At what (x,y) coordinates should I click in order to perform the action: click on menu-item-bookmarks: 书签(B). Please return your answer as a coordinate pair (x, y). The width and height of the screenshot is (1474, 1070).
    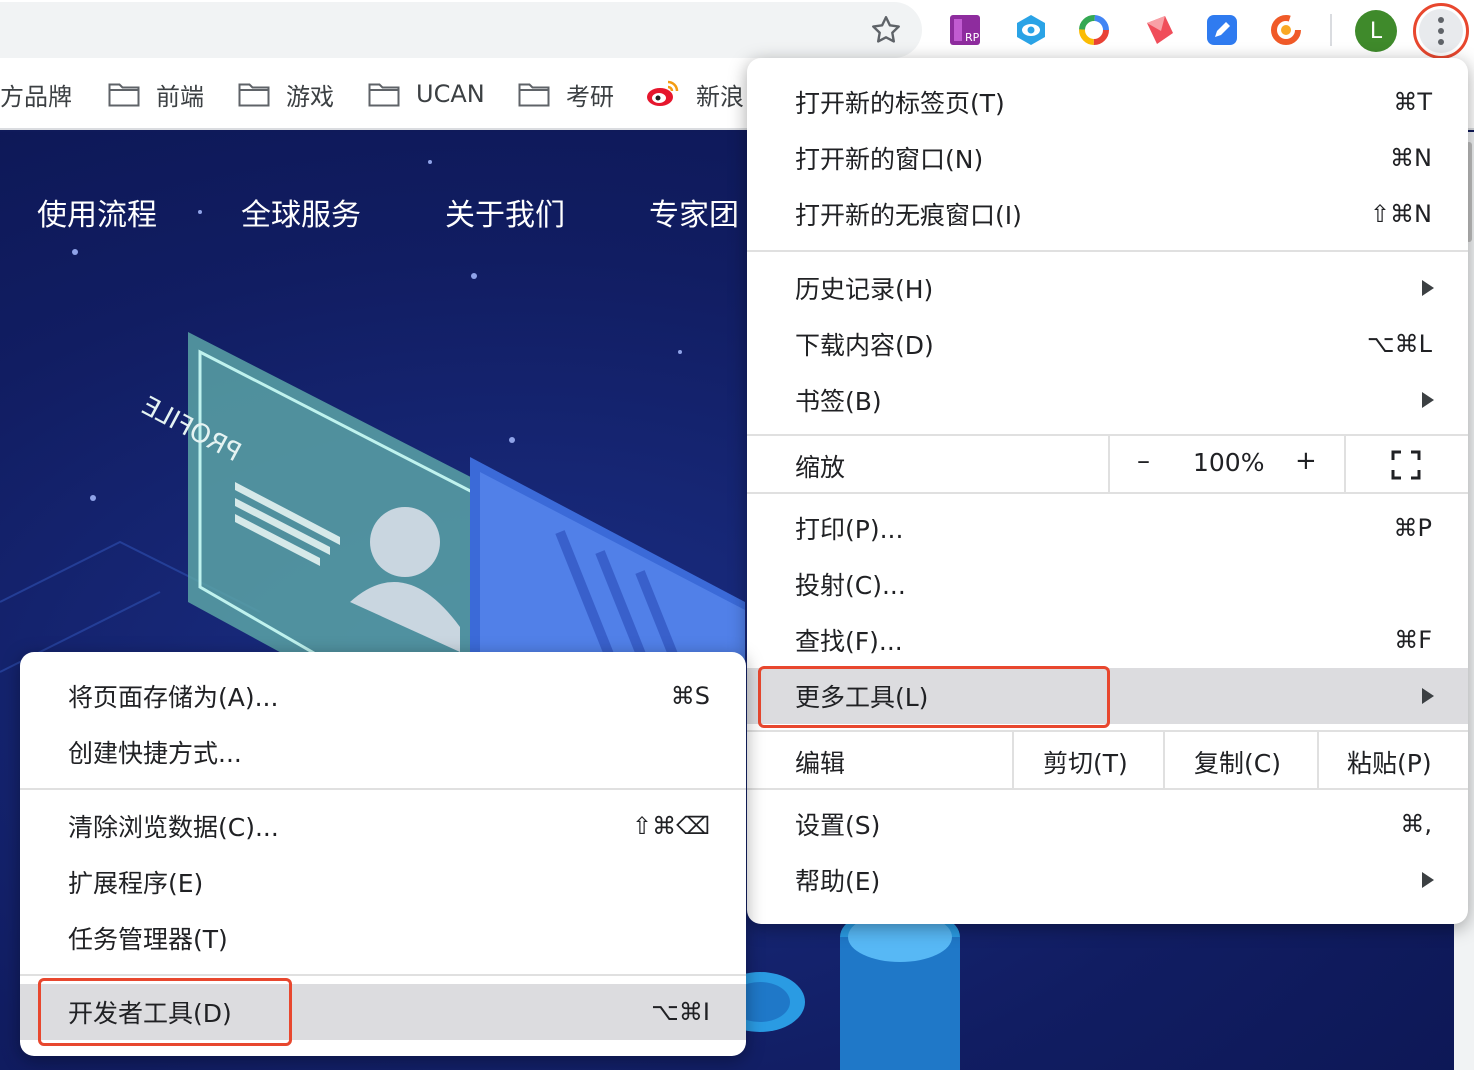
    Looking at the image, I should click on (1107, 400).